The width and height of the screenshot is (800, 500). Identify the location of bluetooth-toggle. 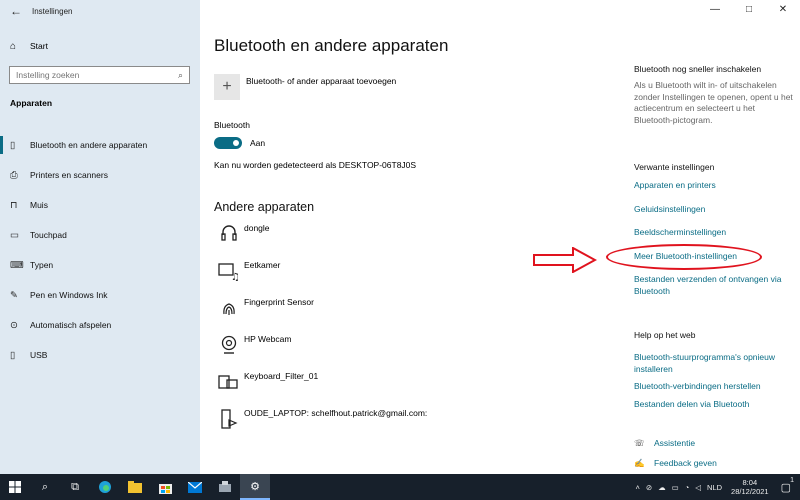
(228, 143).